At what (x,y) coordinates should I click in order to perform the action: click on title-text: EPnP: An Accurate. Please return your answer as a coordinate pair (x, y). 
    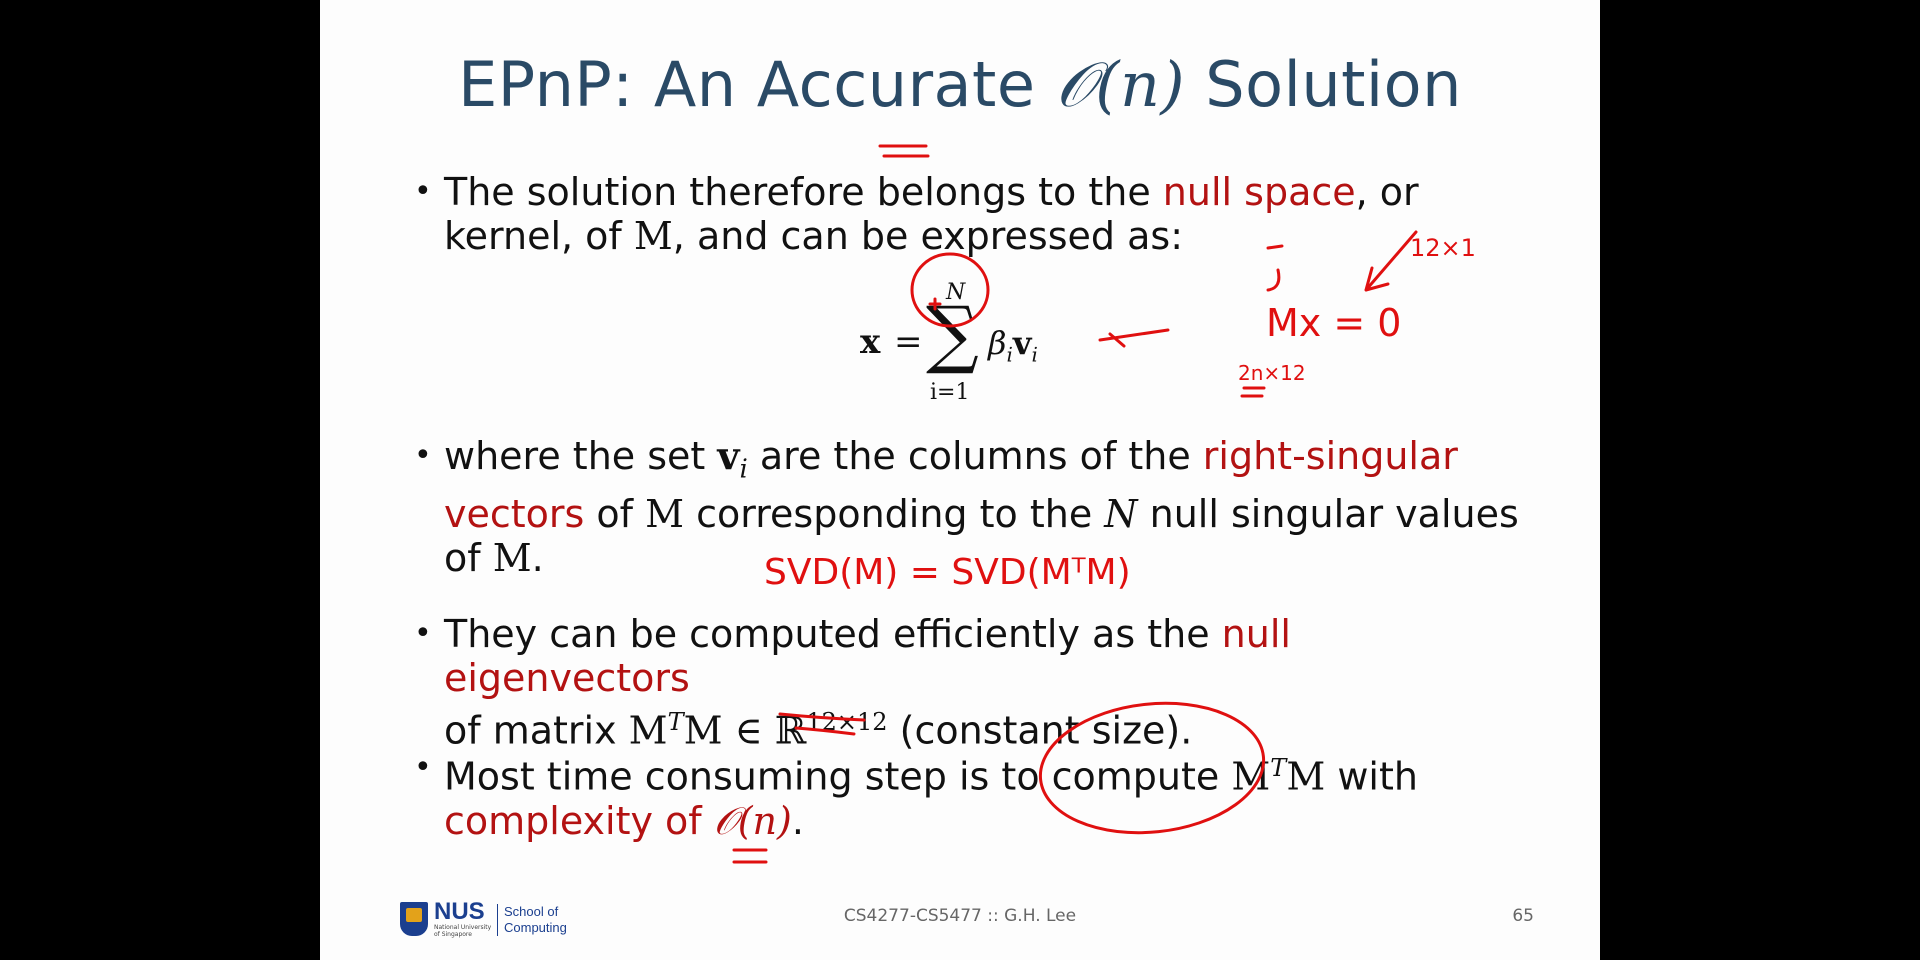
    Looking at the image, I should click on (757, 84).